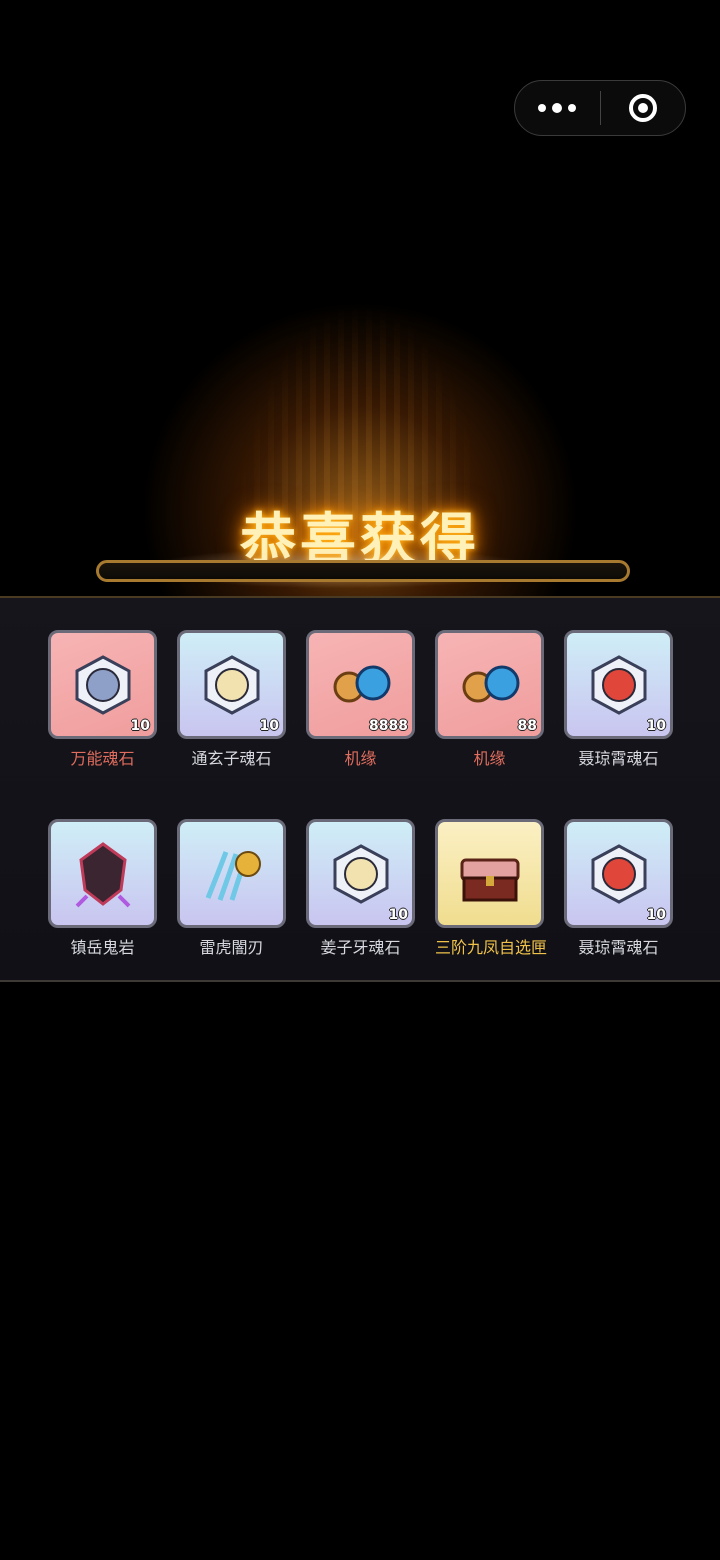 Image resolution: width=720 pixels, height=1560 pixels. I want to click on reward-item: 10 通玄子魂石, so click(231, 699).